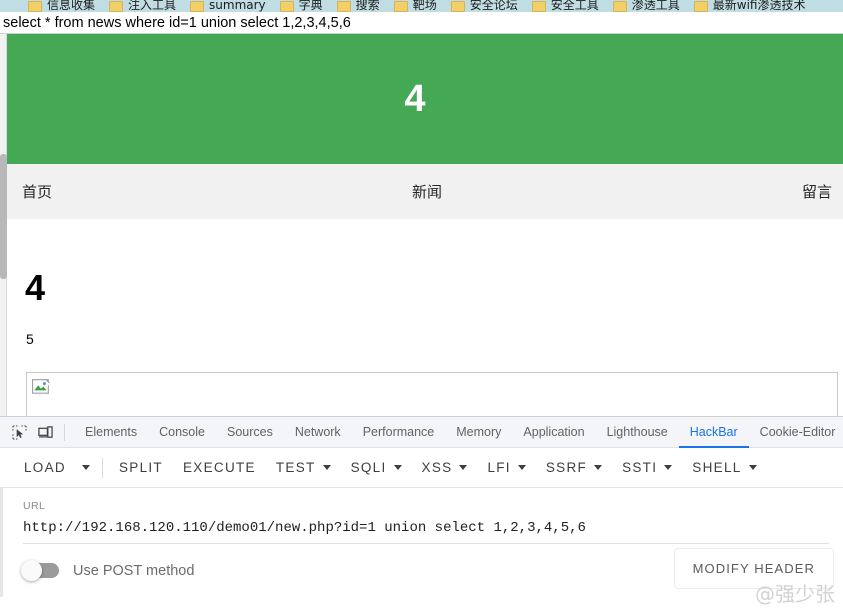 The image size is (843, 615). I want to click on load-dropdown-caret, so click(86, 467).